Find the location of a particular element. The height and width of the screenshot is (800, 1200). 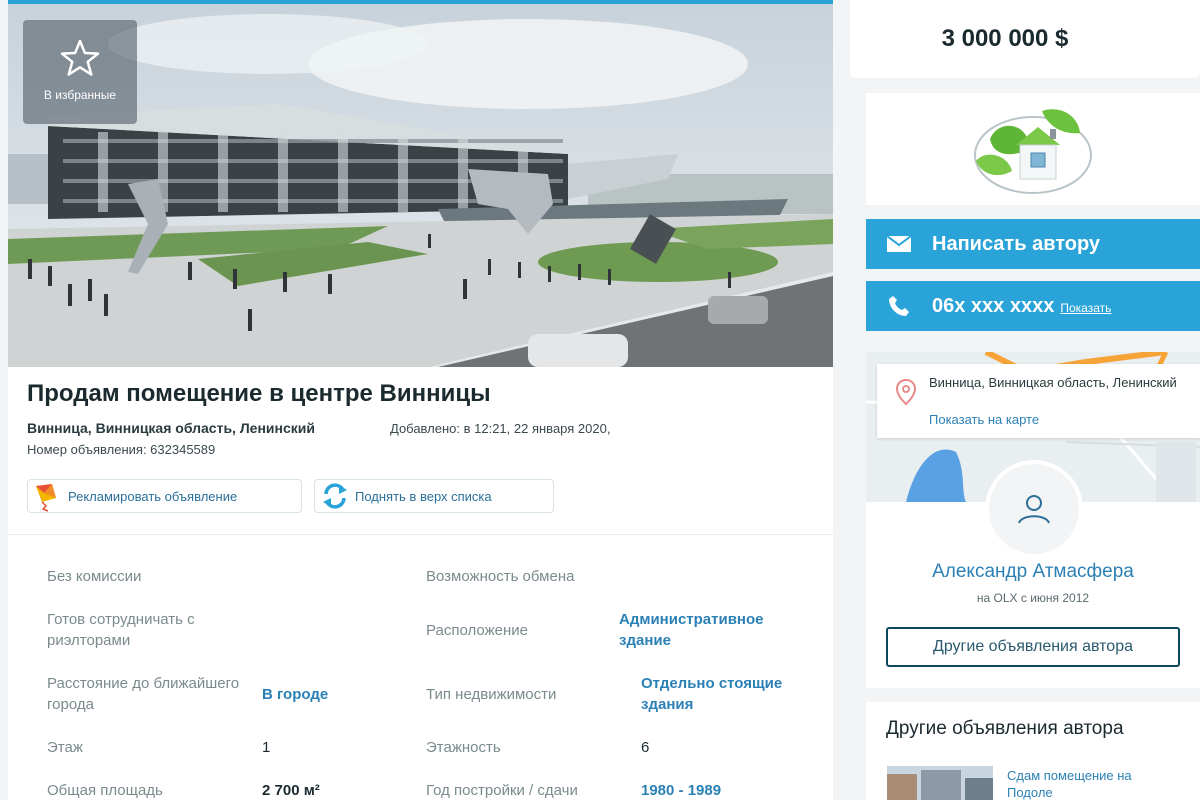

add-to-favorites-button: В избранные is located at coordinates (80, 72).